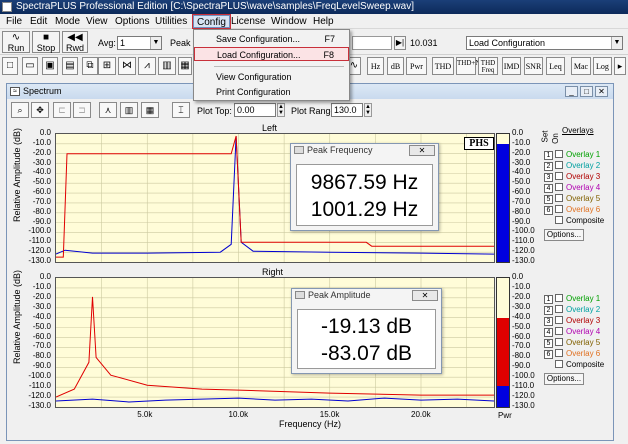 The height and width of the screenshot is (444, 628). Describe the element at coordinates (548, 354) in the screenshot. I see `right-overlay-set-button-6: 6` at that location.